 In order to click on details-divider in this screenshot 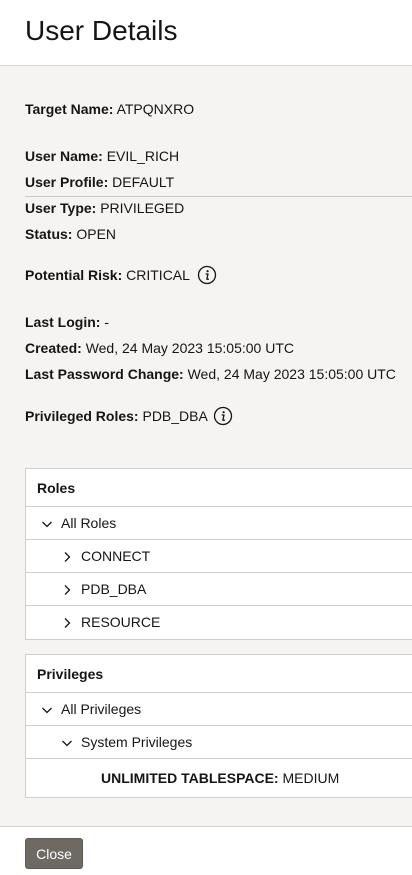, I will do `click(218, 196)`.